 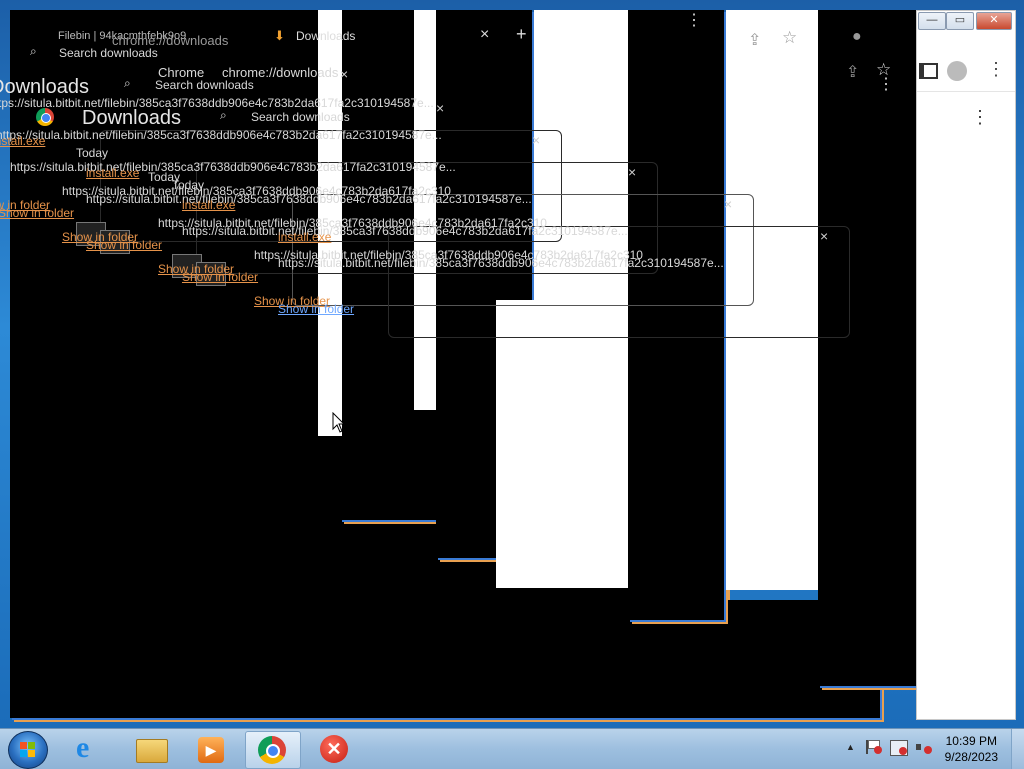 What do you see at coordinates (415, 36) in the screenshot?
I see `browser-tab-strip: ⬇ Downloads × +` at bounding box center [415, 36].